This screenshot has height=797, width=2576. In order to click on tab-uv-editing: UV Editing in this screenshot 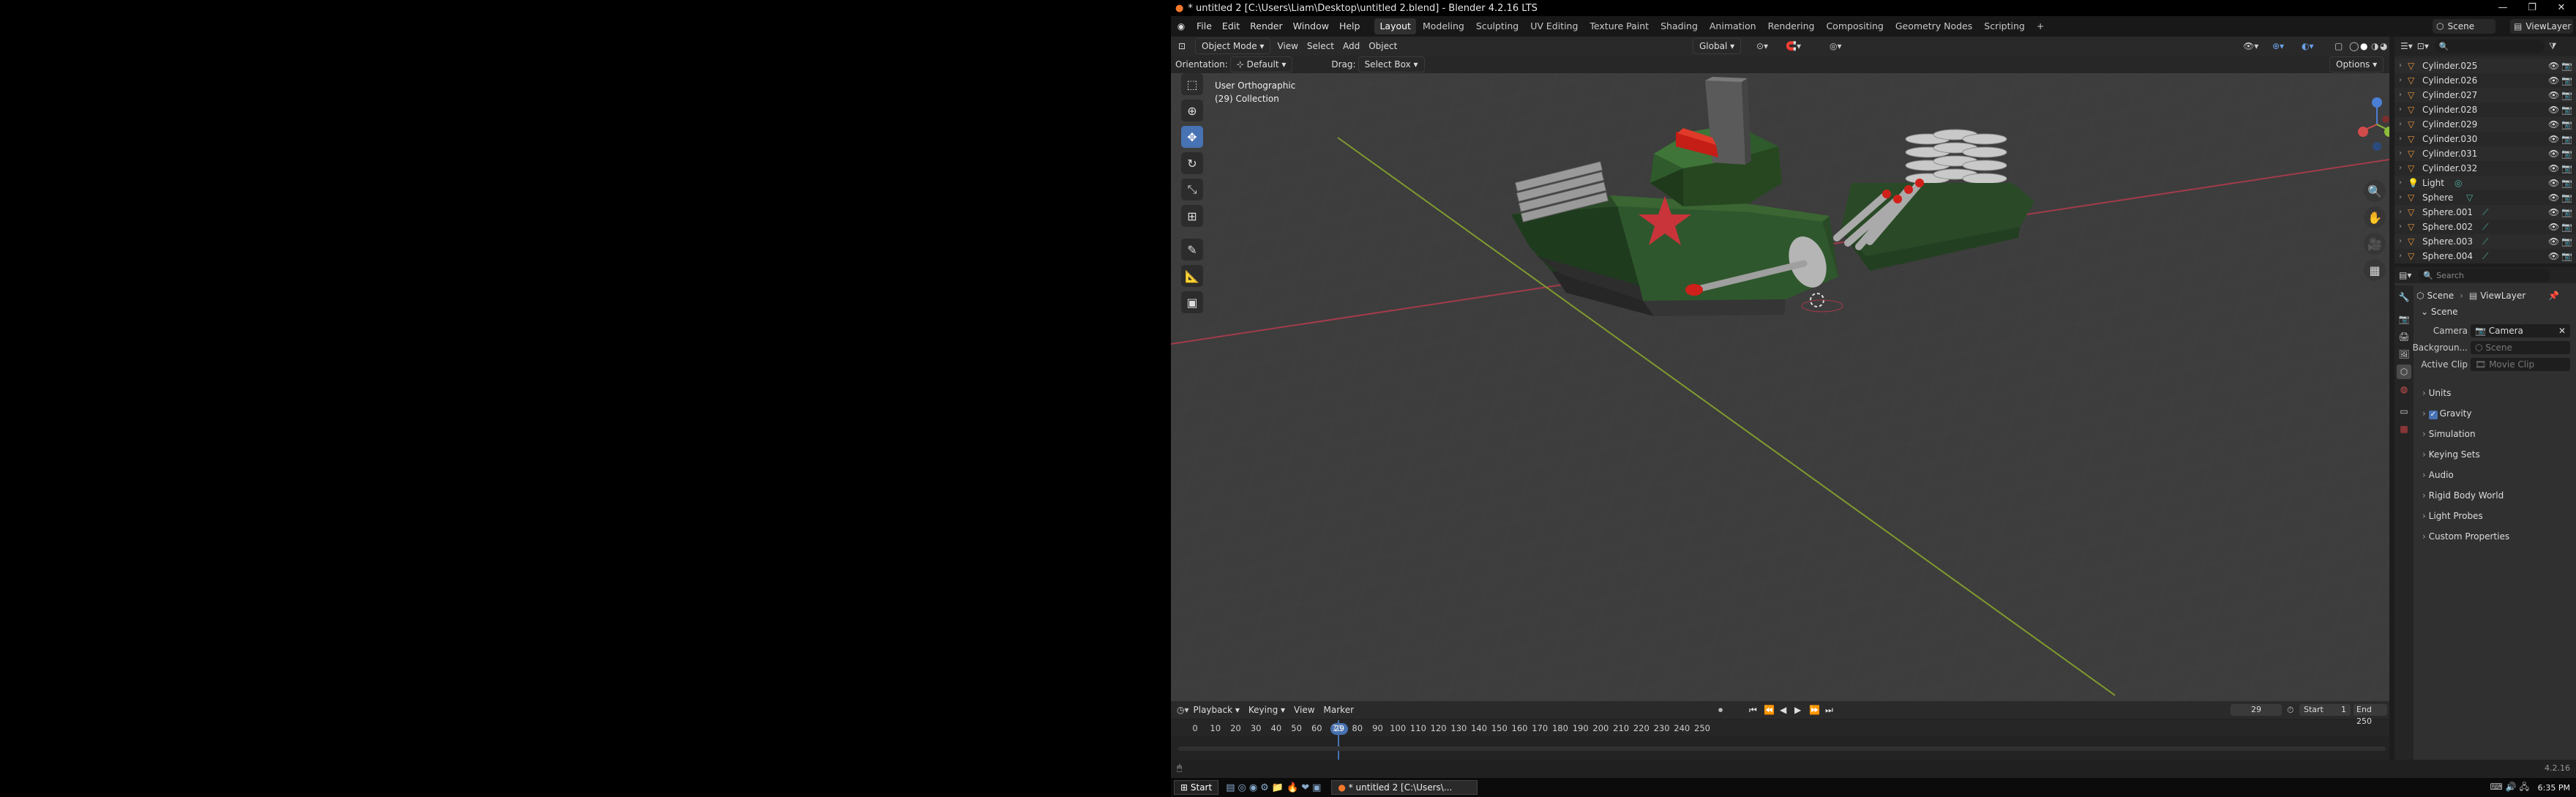, I will do `click(1554, 26)`.